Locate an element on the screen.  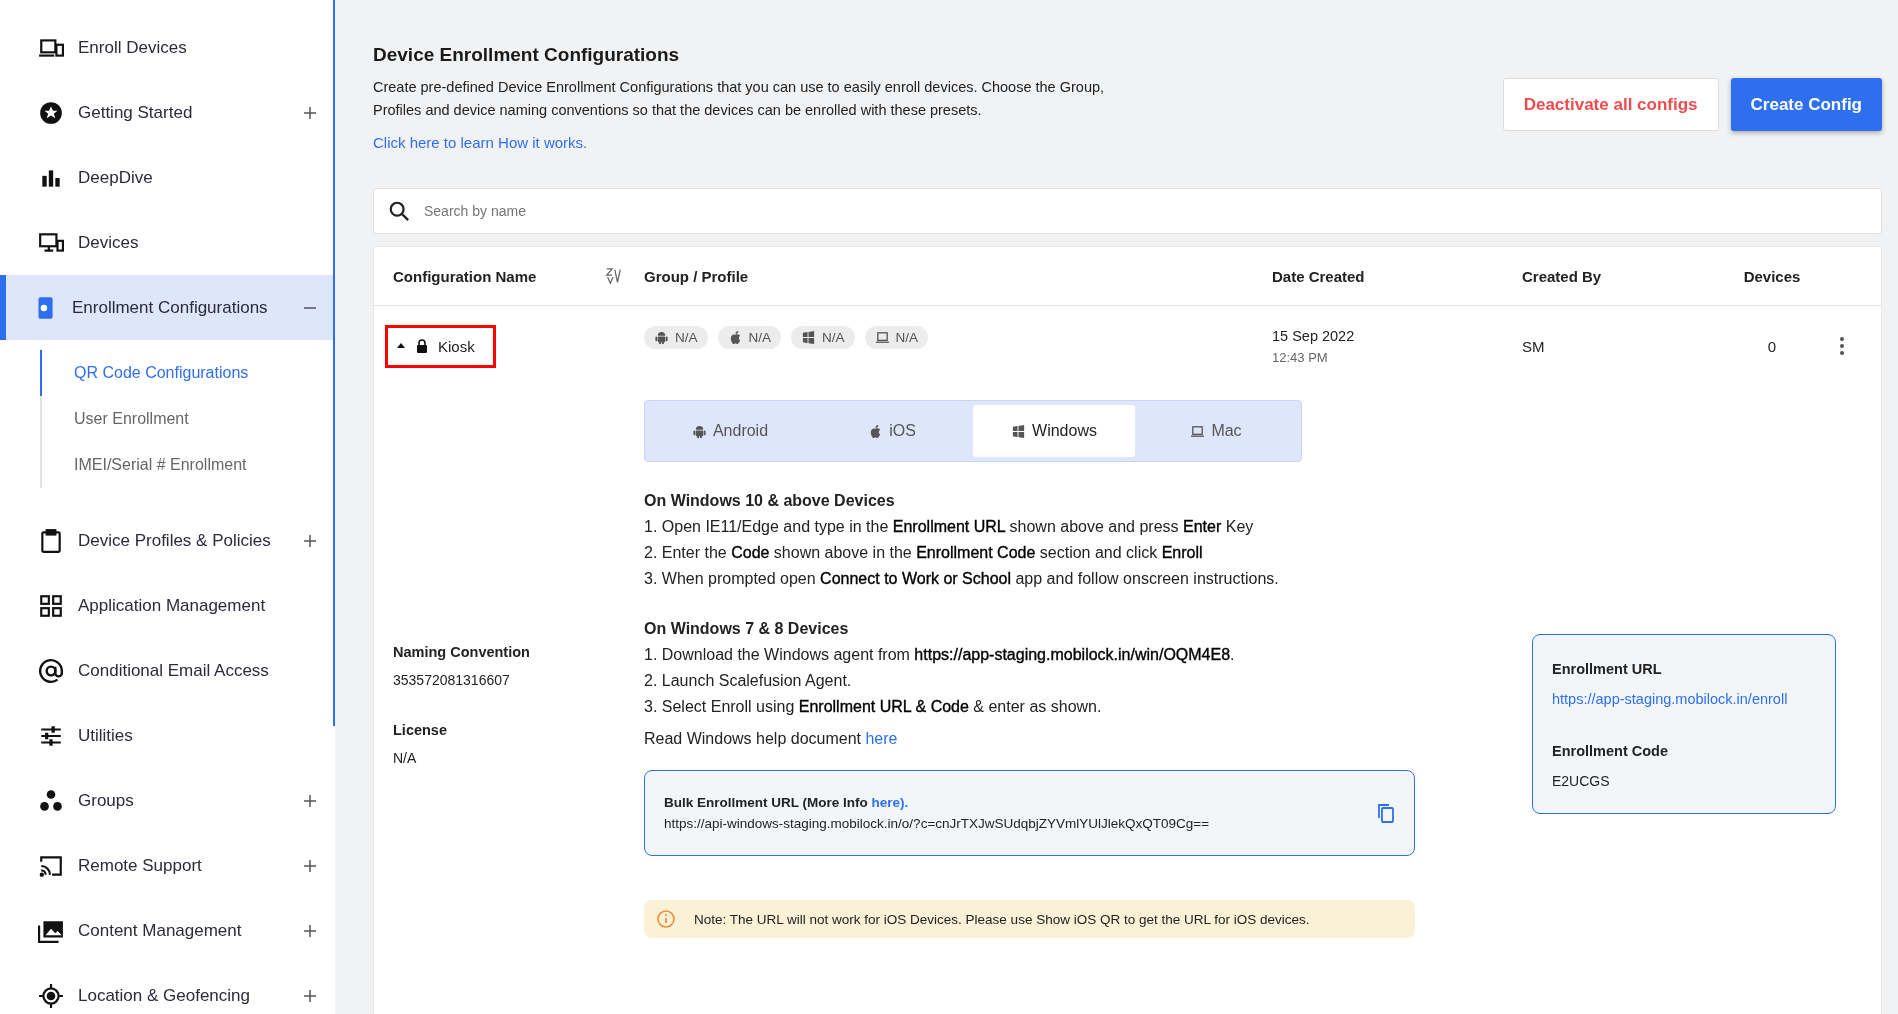
target-icon is located at coordinates (51, 995).